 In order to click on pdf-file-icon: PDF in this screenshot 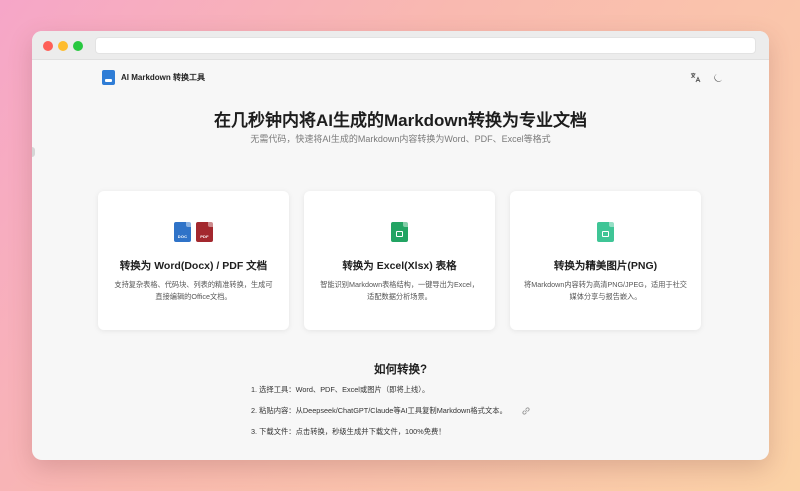, I will do `click(204, 232)`.